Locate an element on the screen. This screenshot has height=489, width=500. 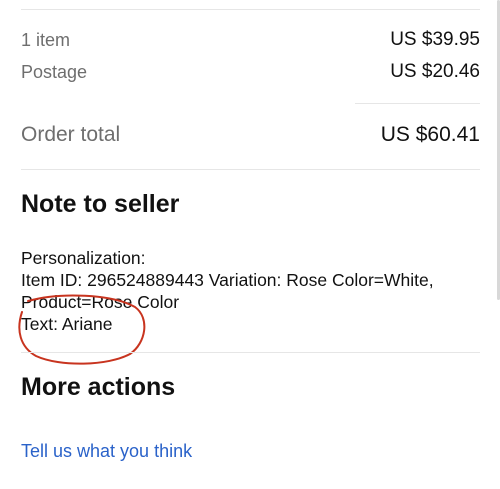
postage-row: Postage US $20.46 is located at coordinates (250, 72).